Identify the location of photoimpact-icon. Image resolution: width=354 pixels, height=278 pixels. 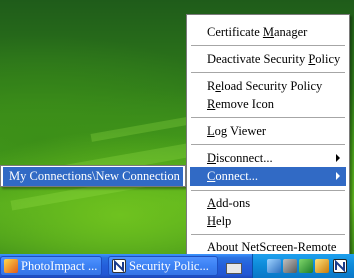
(11, 266).